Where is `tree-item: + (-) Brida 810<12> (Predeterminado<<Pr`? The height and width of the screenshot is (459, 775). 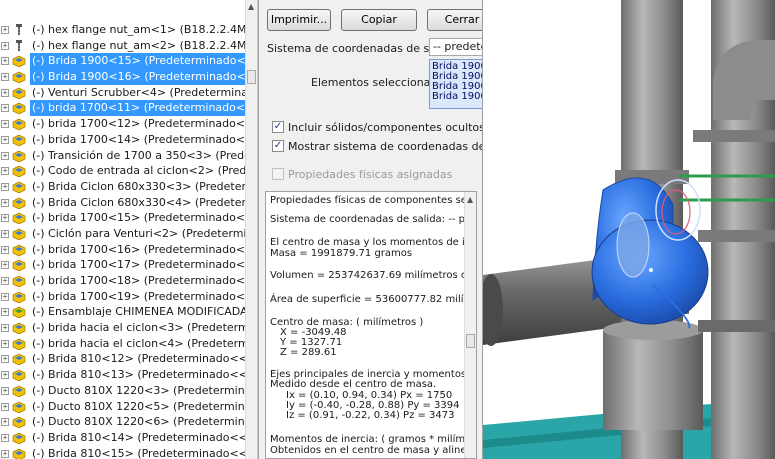 tree-item: + (-) Brida 810<12> (Predeterminado<<Pr is located at coordinates (128, 359).